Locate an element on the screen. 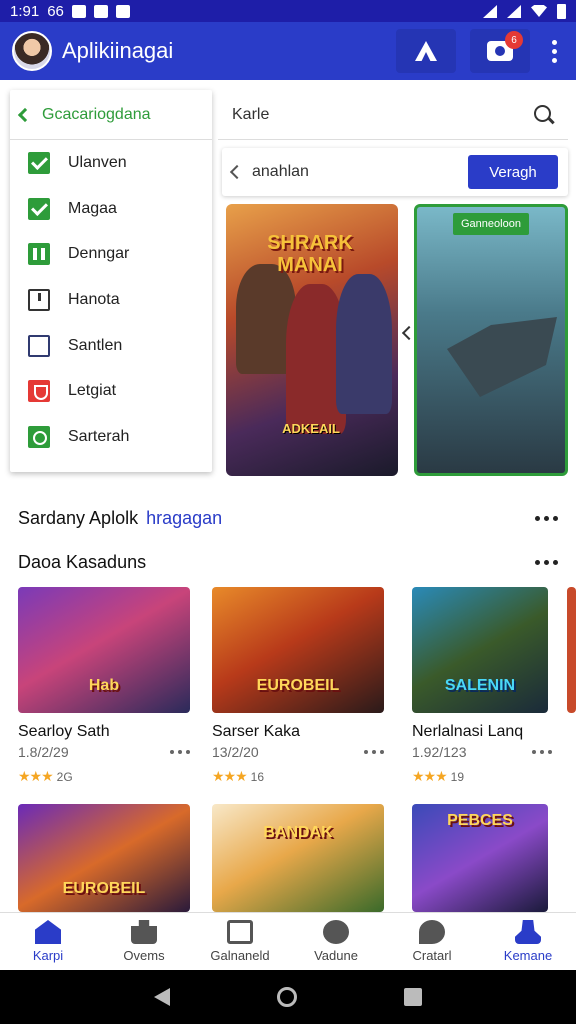 The width and height of the screenshot is (576, 1024). menu-item-label: Magaa is located at coordinates (92, 208).